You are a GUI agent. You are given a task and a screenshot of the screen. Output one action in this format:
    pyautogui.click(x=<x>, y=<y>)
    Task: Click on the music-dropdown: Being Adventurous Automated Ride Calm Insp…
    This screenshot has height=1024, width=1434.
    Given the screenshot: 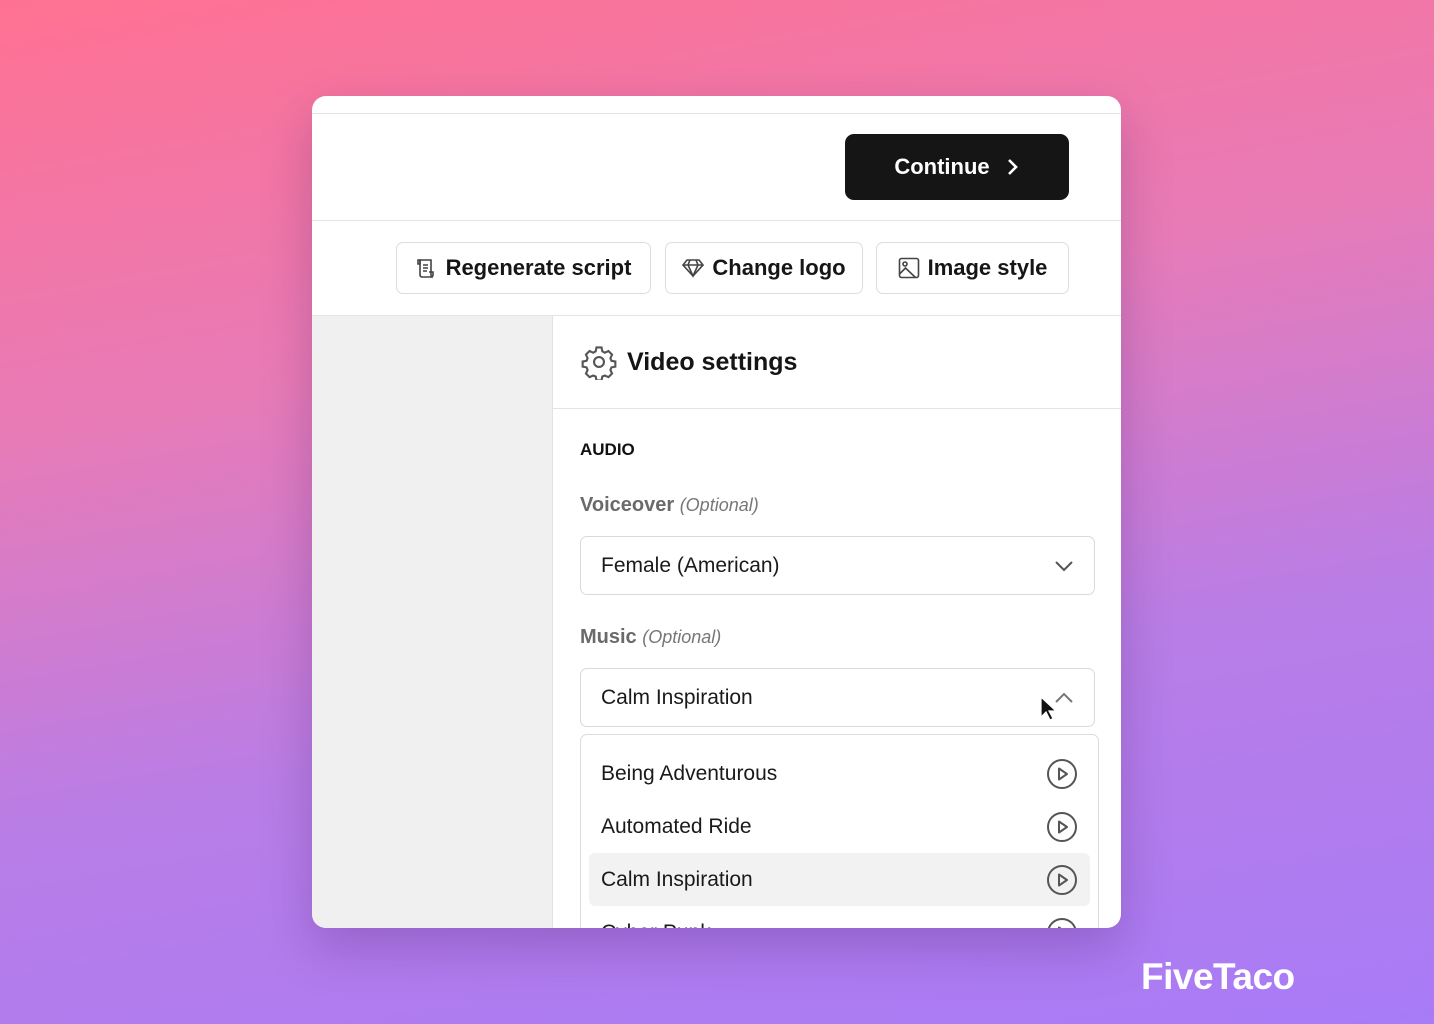 What is the action you would take?
    pyautogui.click(x=839, y=831)
    